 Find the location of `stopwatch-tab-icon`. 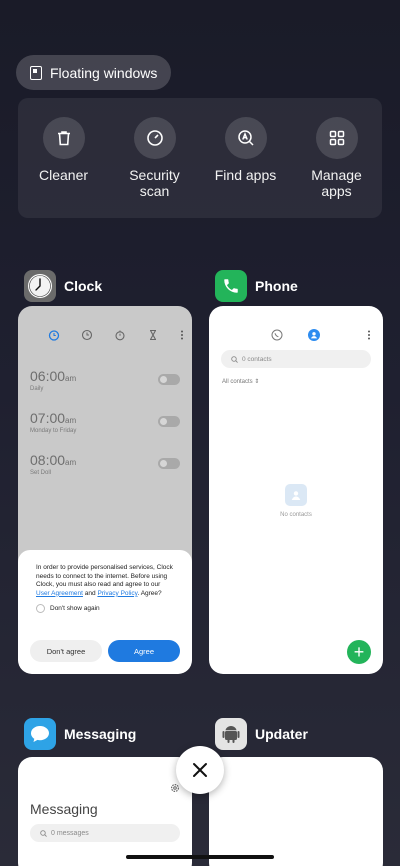

stopwatch-tab-icon is located at coordinates (120, 337).